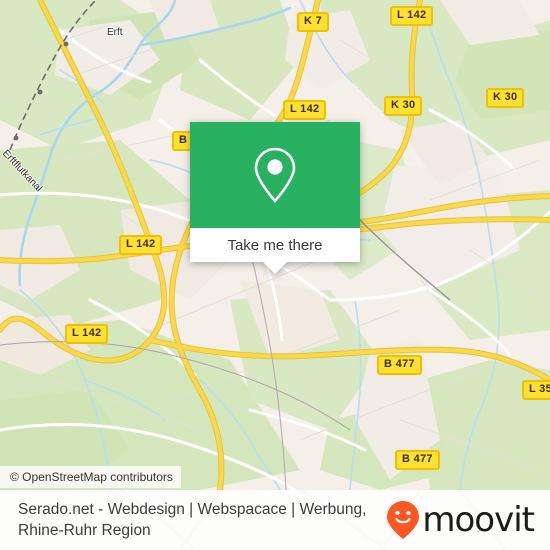 The image size is (550, 550). Describe the element at coordinates (313, 22) in the screenshot. I see `road-shield-k7: K 7` at that location.